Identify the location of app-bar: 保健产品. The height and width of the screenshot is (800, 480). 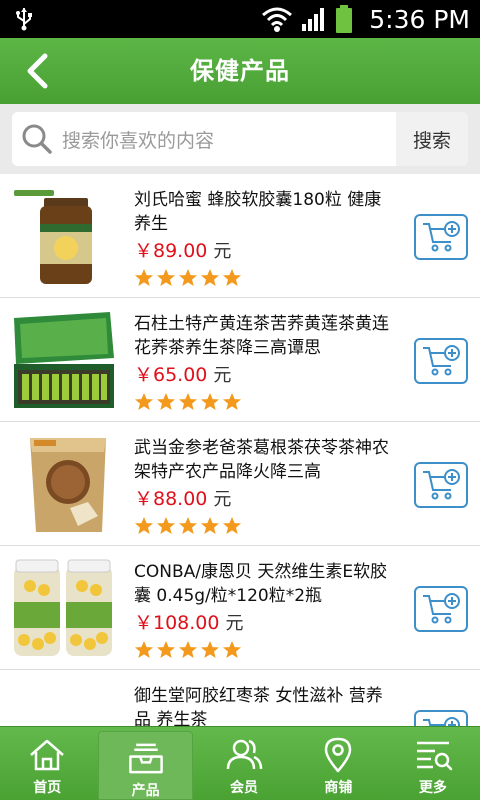
(240, 71).